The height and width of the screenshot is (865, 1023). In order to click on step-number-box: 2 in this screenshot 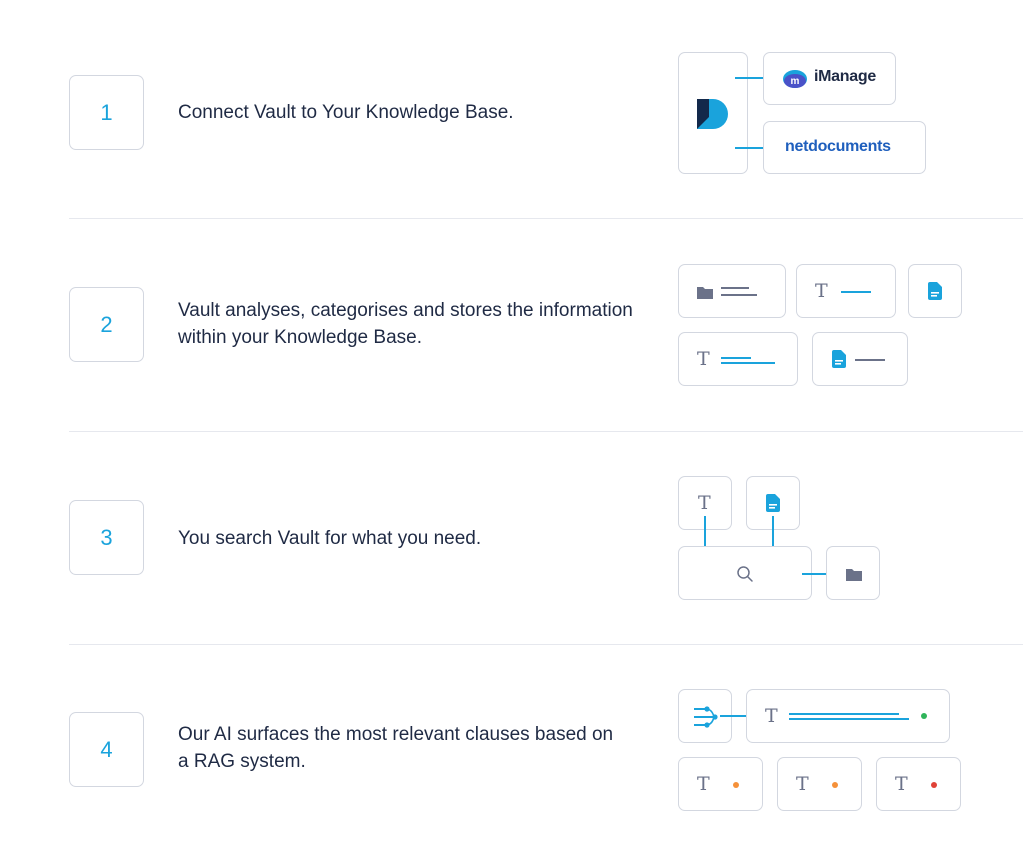, I will do `click(106, 324)`.